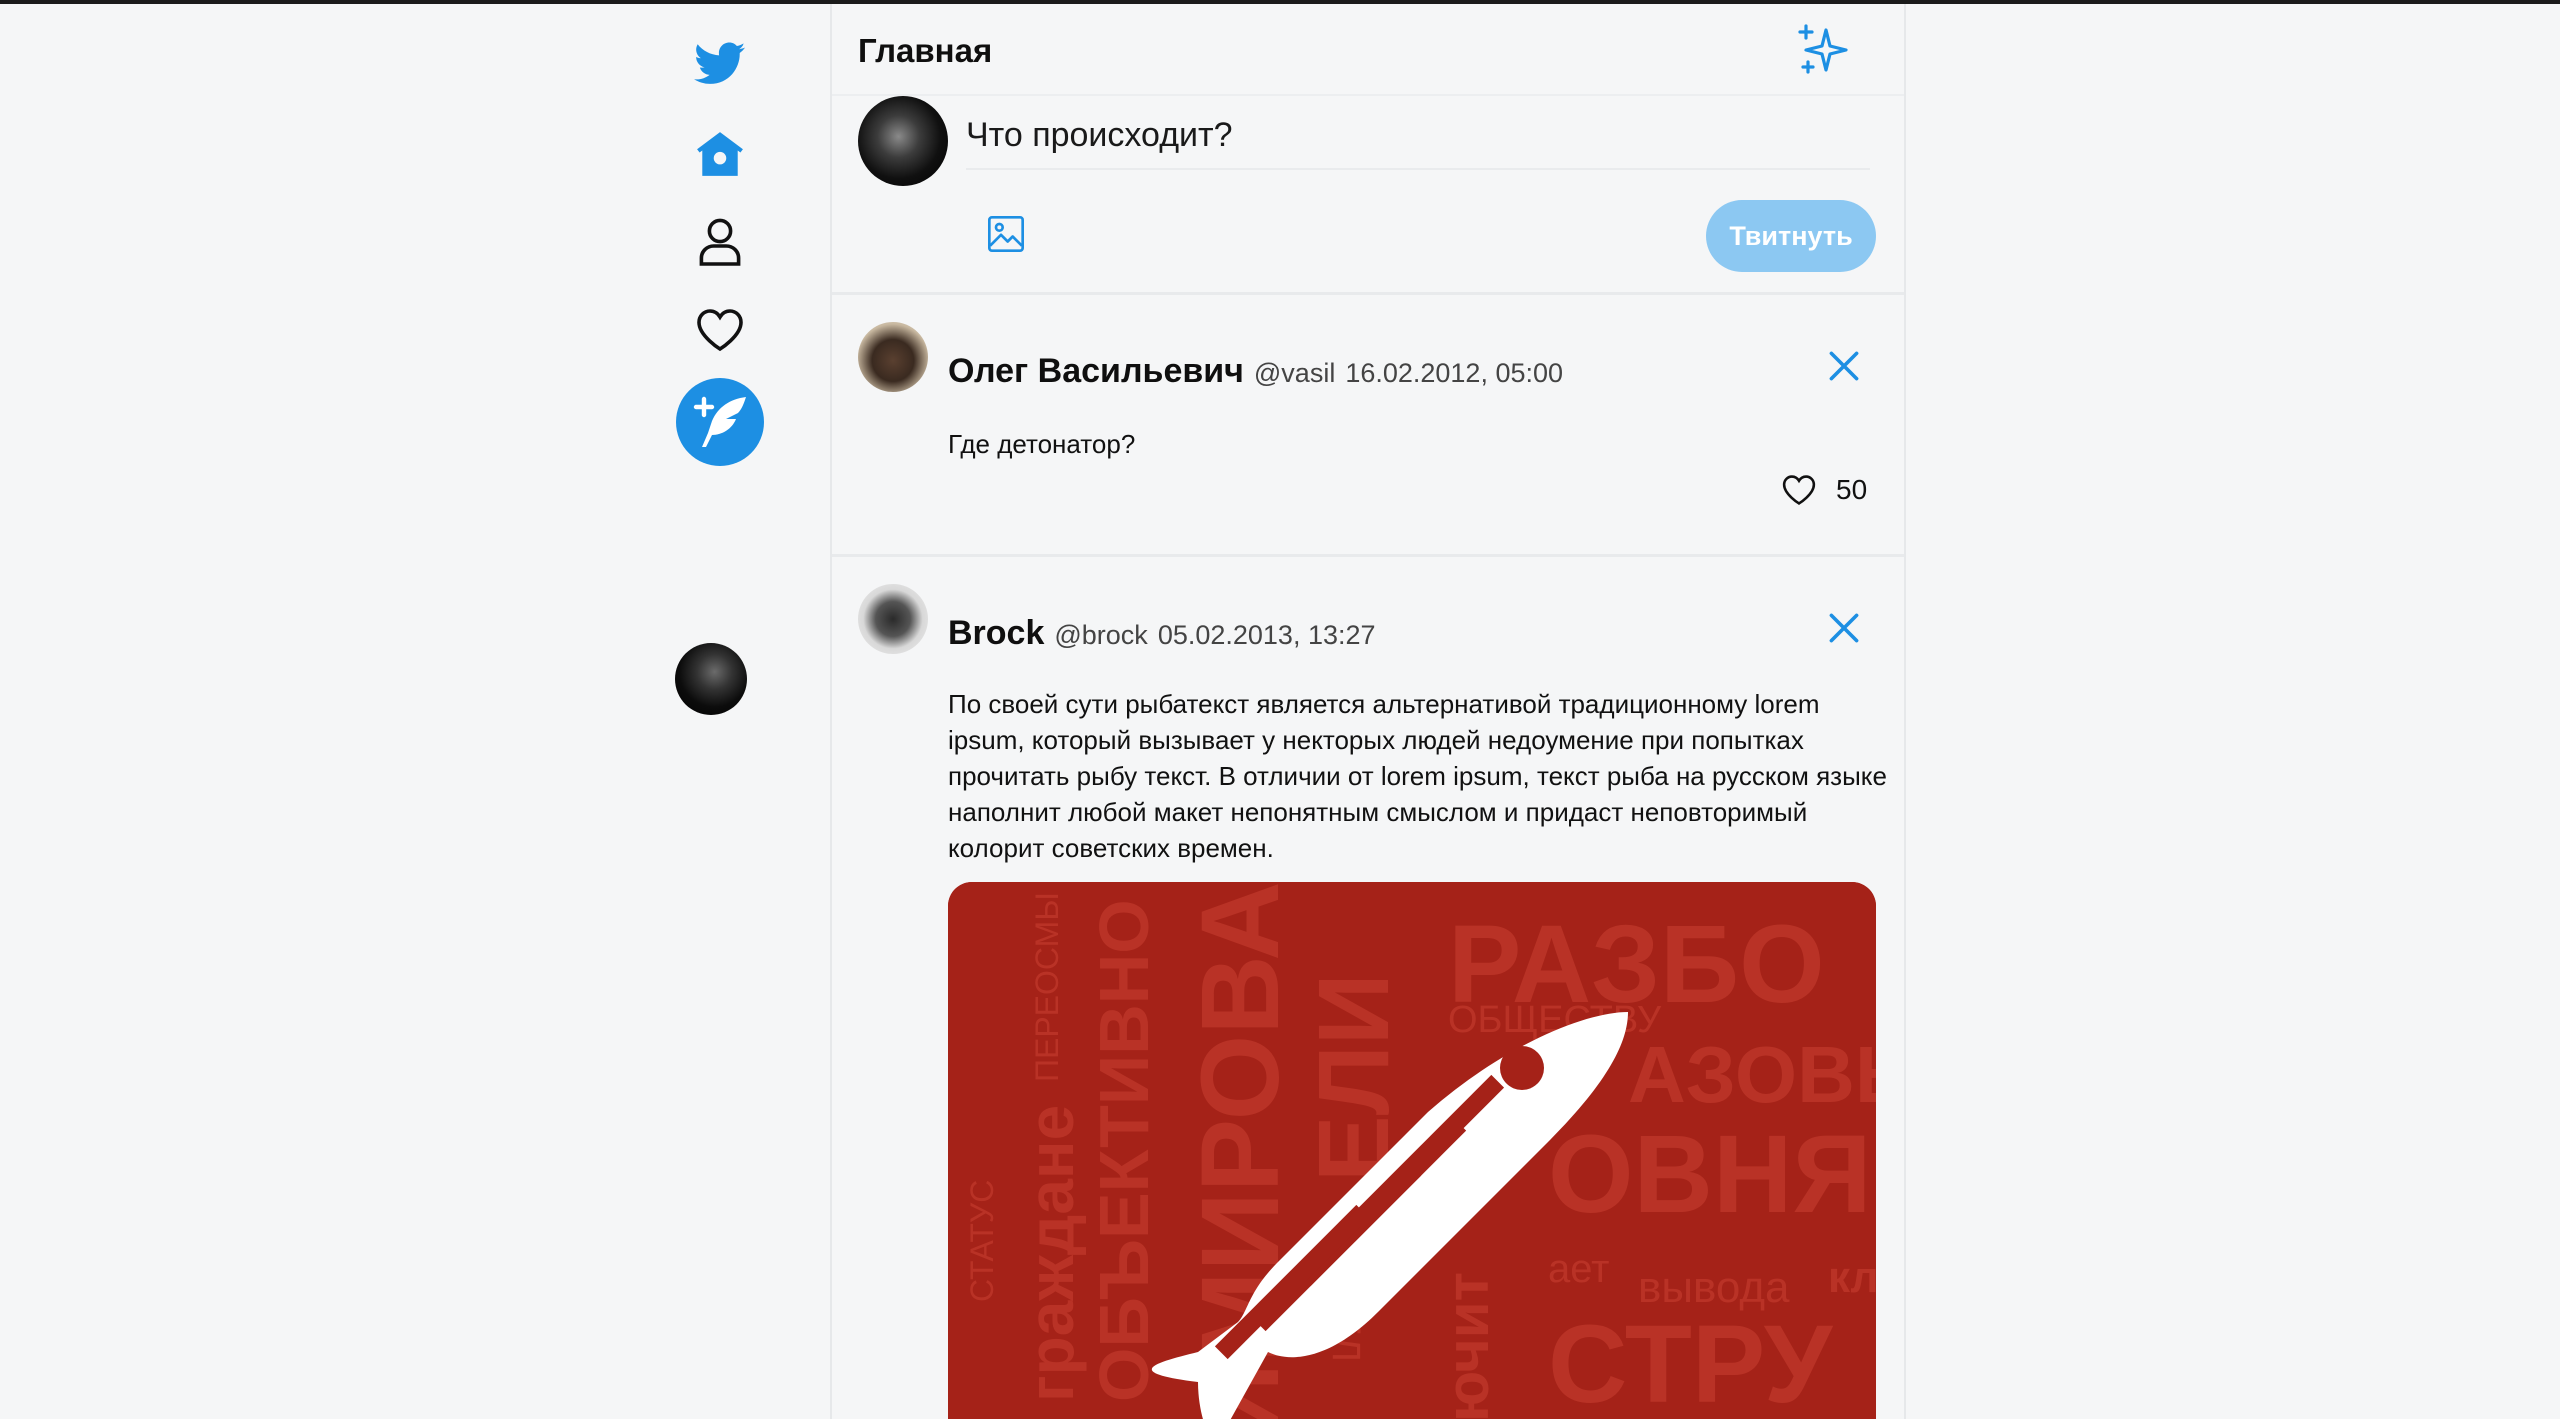 This screenshot has width=2560, height=1419. I want to click on tweet-composer: Твитнуть, so click(1368, 195).